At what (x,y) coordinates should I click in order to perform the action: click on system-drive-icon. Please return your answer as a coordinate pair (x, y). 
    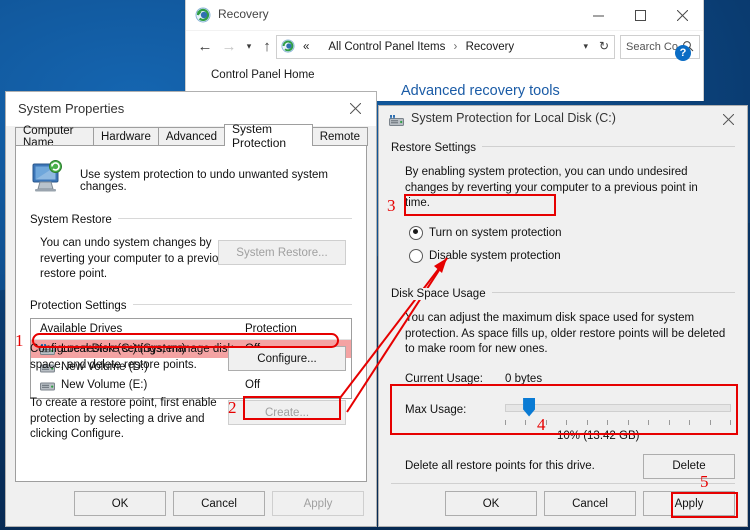
    Looking at the image, I should click on (396, 119).